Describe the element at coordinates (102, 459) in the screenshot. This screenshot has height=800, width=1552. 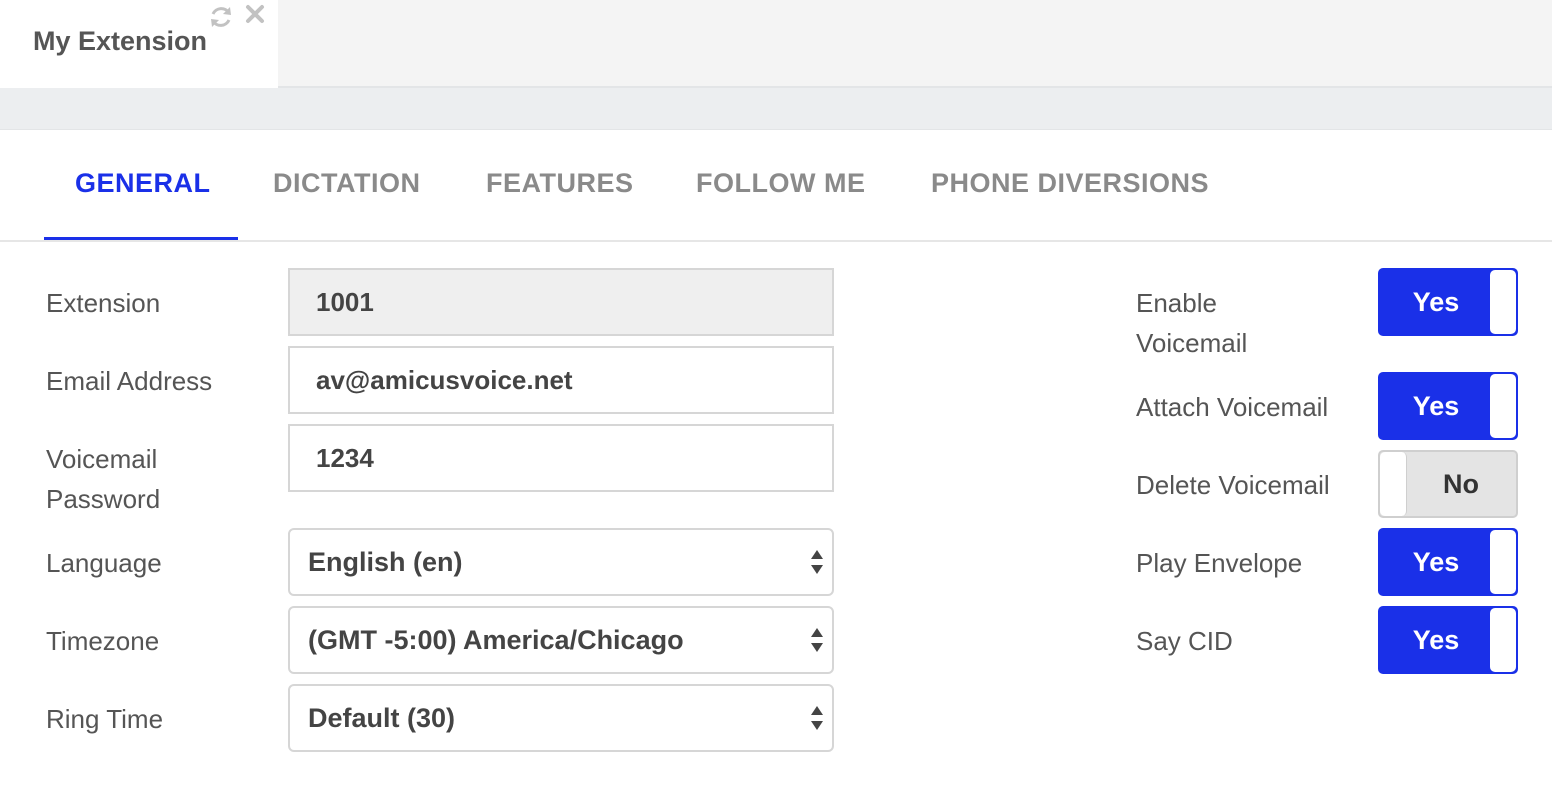
I see `voicemail-password-label-line1: Voicemail` at that location.